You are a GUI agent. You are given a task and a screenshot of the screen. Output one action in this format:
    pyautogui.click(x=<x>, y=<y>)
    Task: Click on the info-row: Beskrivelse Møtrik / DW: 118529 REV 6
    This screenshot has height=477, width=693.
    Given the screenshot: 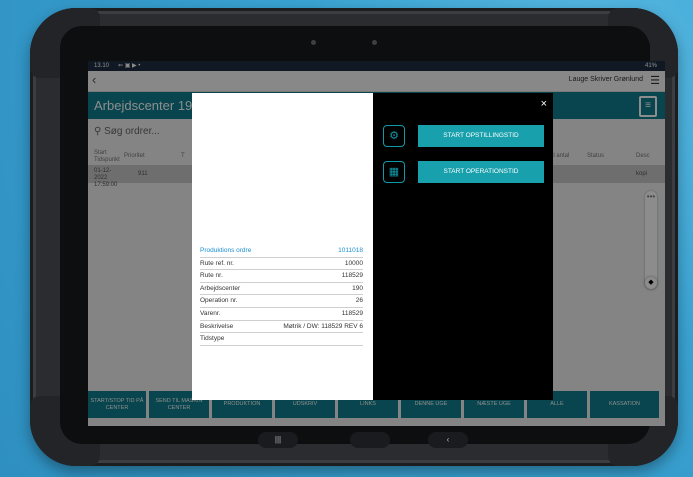 What is the action you would take?
    pyautogui.click(x=281, y=327)
    